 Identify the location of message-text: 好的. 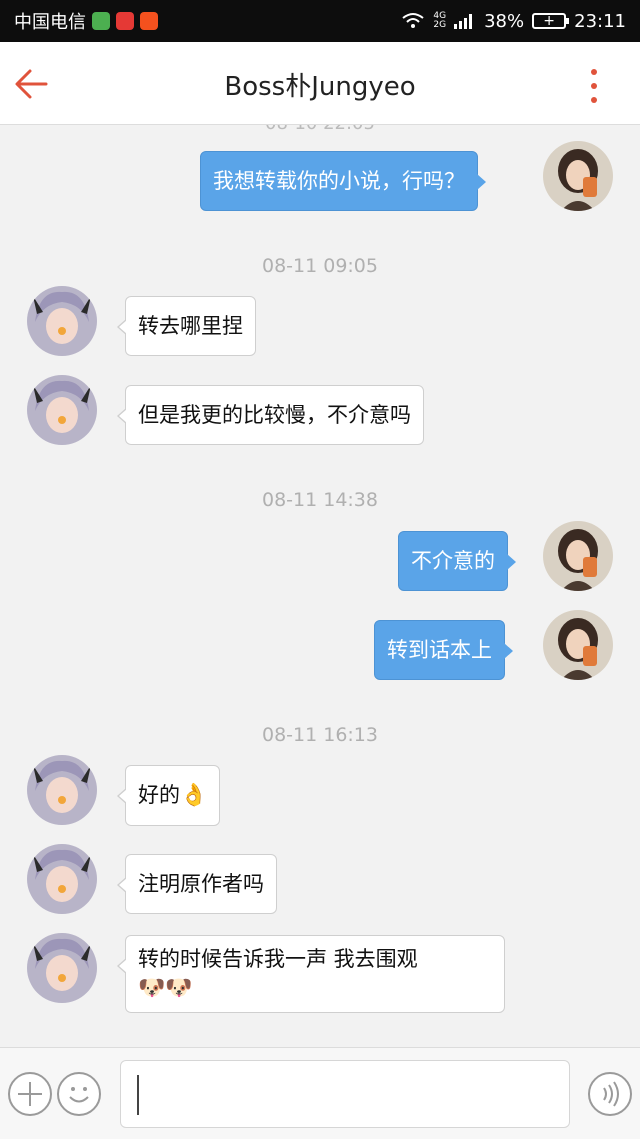
(159, 795).